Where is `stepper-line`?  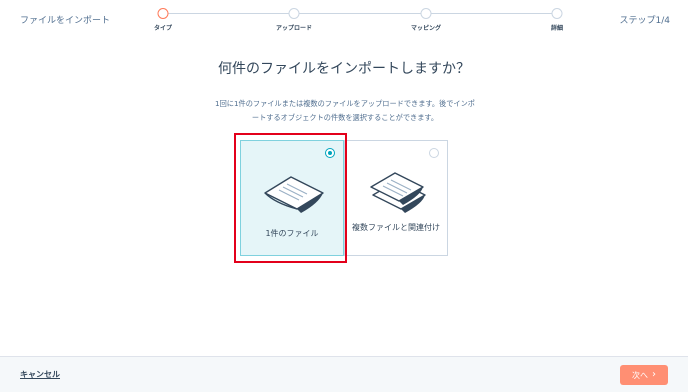
stepper-line is located at coordinates (360, 13).